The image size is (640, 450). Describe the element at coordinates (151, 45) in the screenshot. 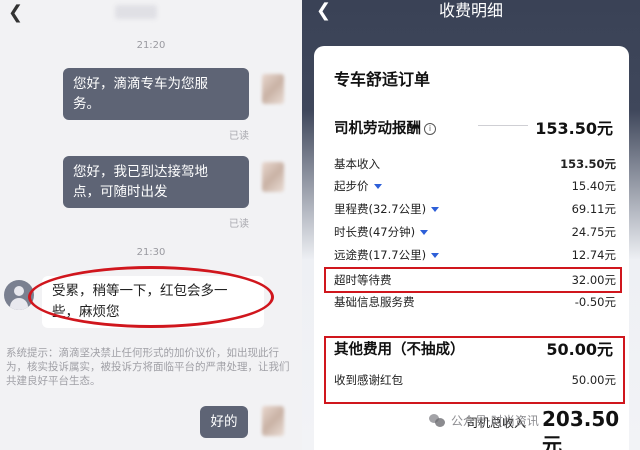

I see `timestamp: 21:20` at that location.